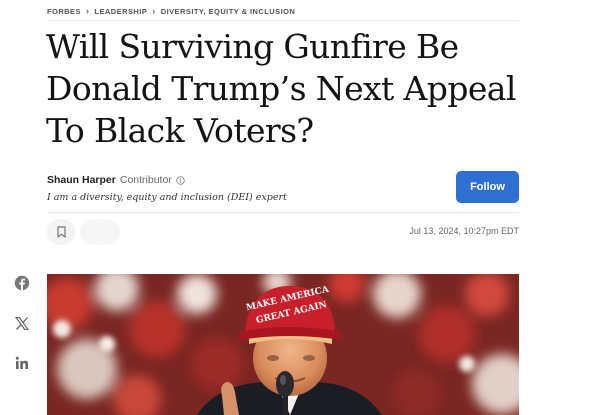 This screenshot has width=600, height=415. I want to click on divider, so click(283, 212).